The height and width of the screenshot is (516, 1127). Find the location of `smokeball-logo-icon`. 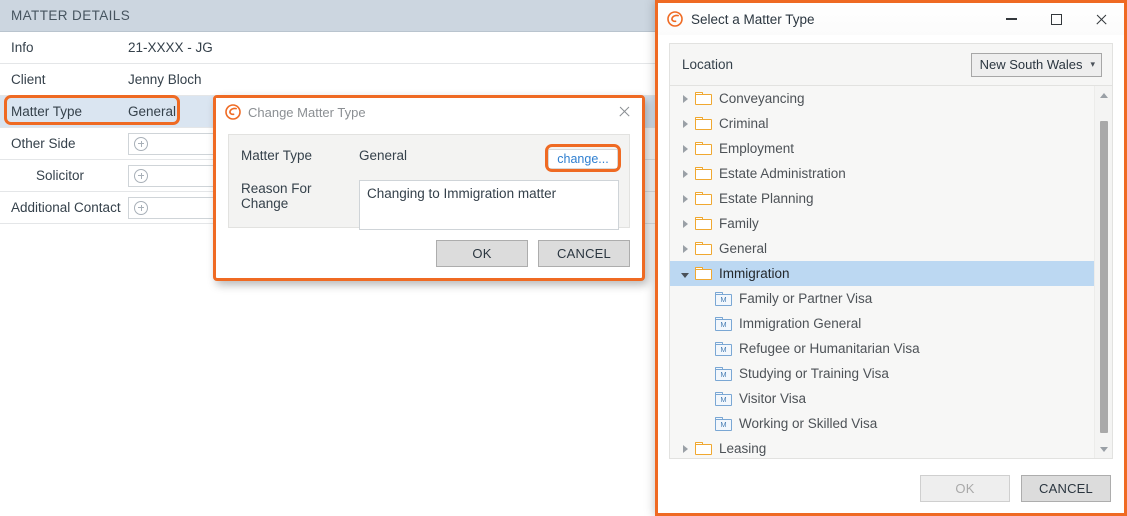

smokeball-logo-icon is located at coordinates (675, 19).